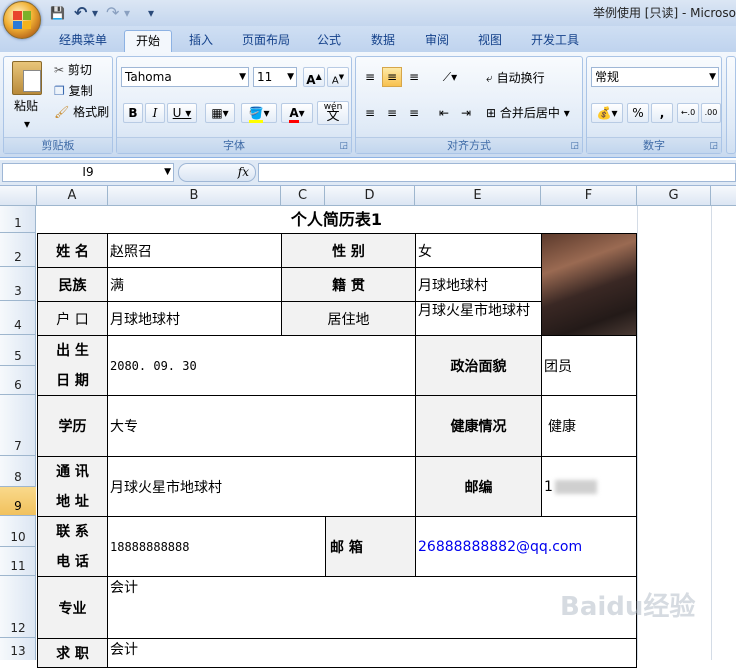  I want to click on align-middle-icon: ≡, so click(392, 77).